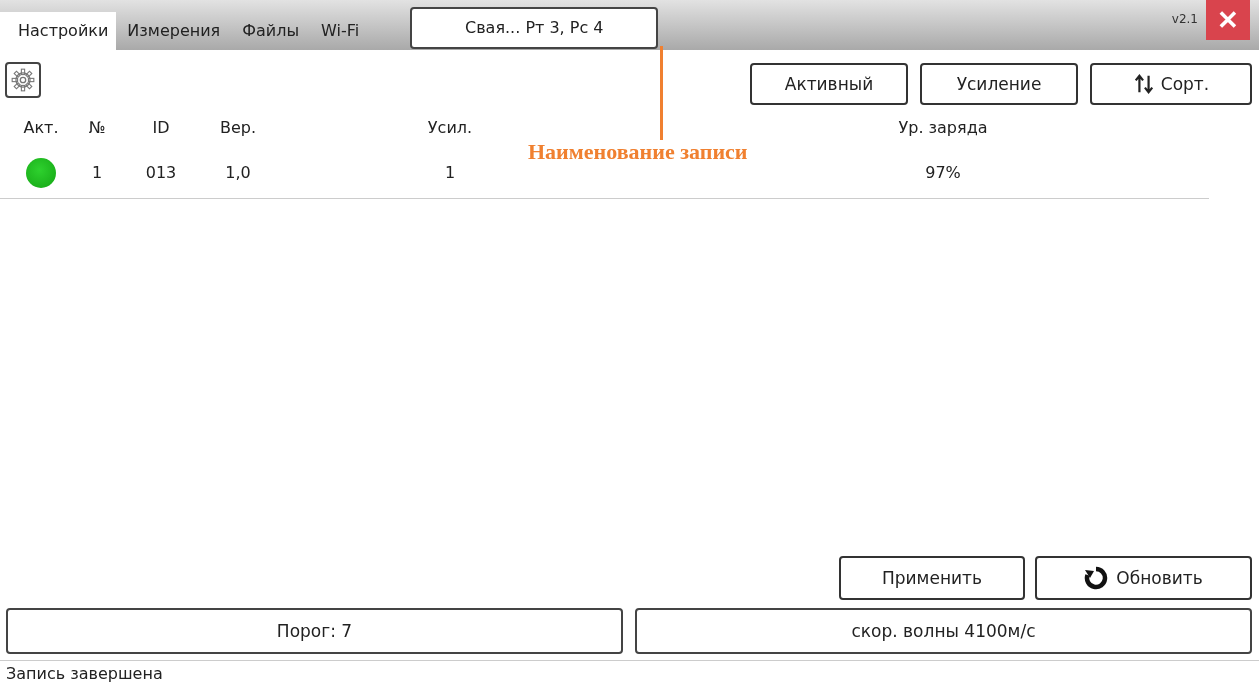 This screenshot has width=1259, height=693. What do you see at coordinates (629, 676) in the screenshot?
I see `status-text: Запись завершена` at bounding box center [629, 676].